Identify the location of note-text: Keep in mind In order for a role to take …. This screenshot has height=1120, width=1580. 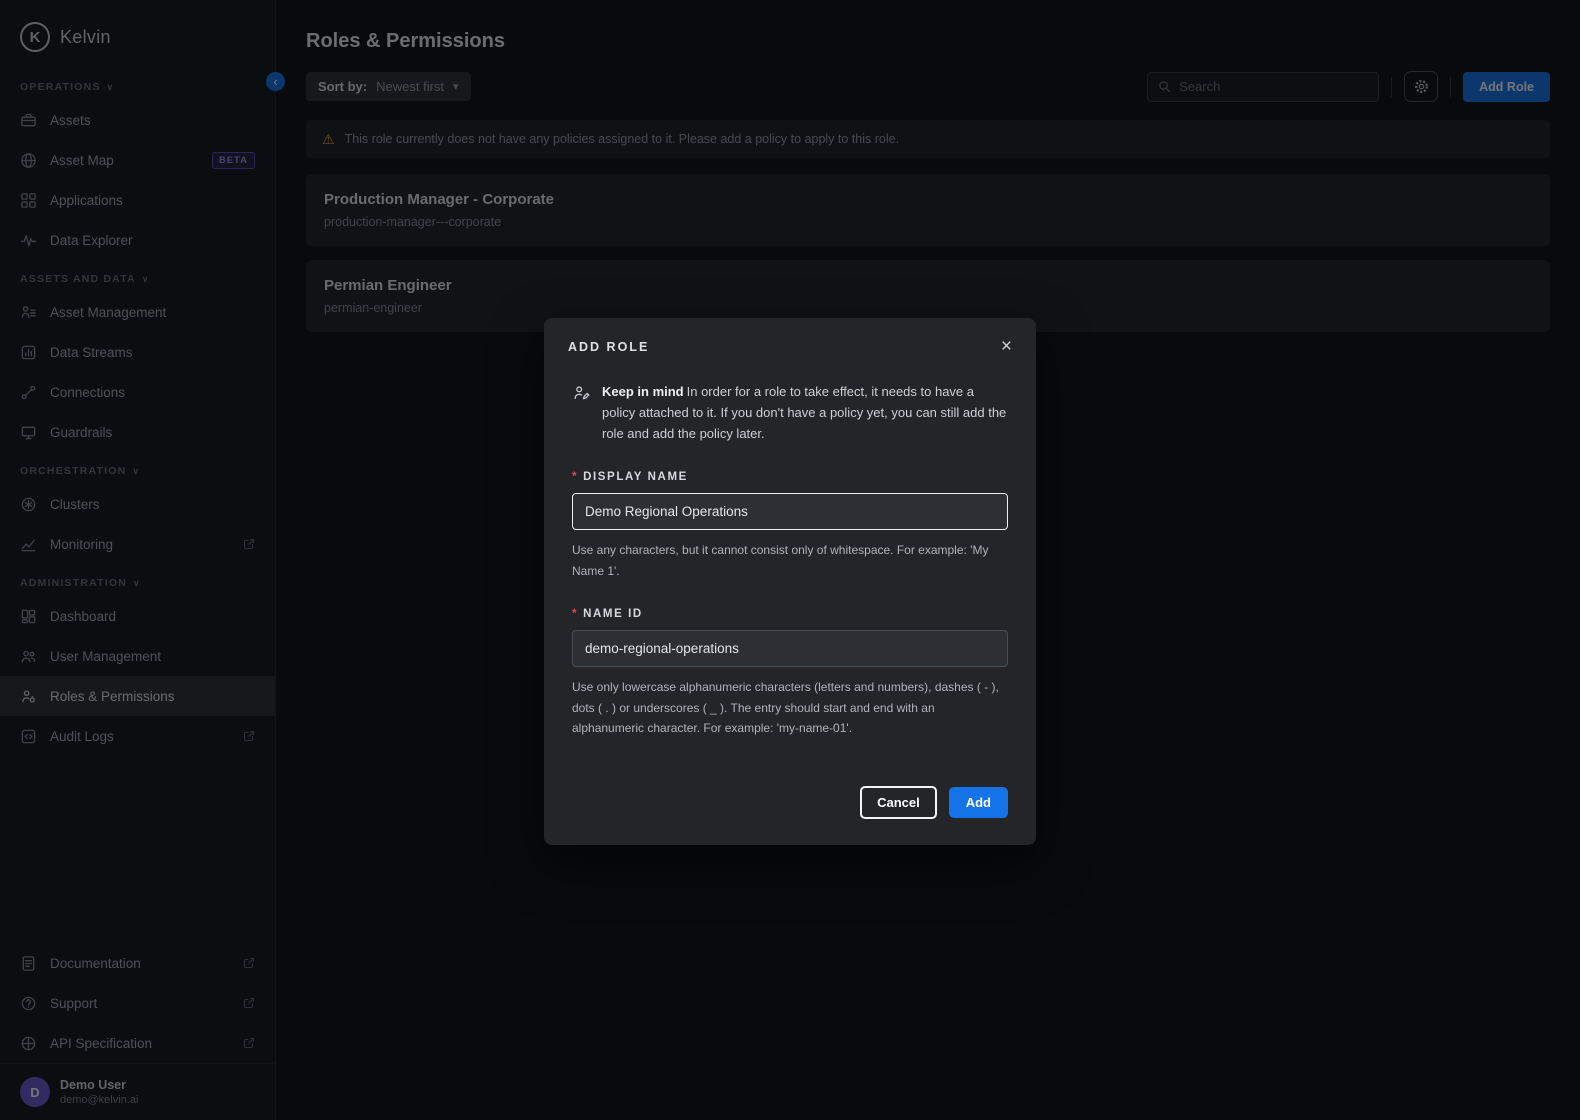
(805, 413).